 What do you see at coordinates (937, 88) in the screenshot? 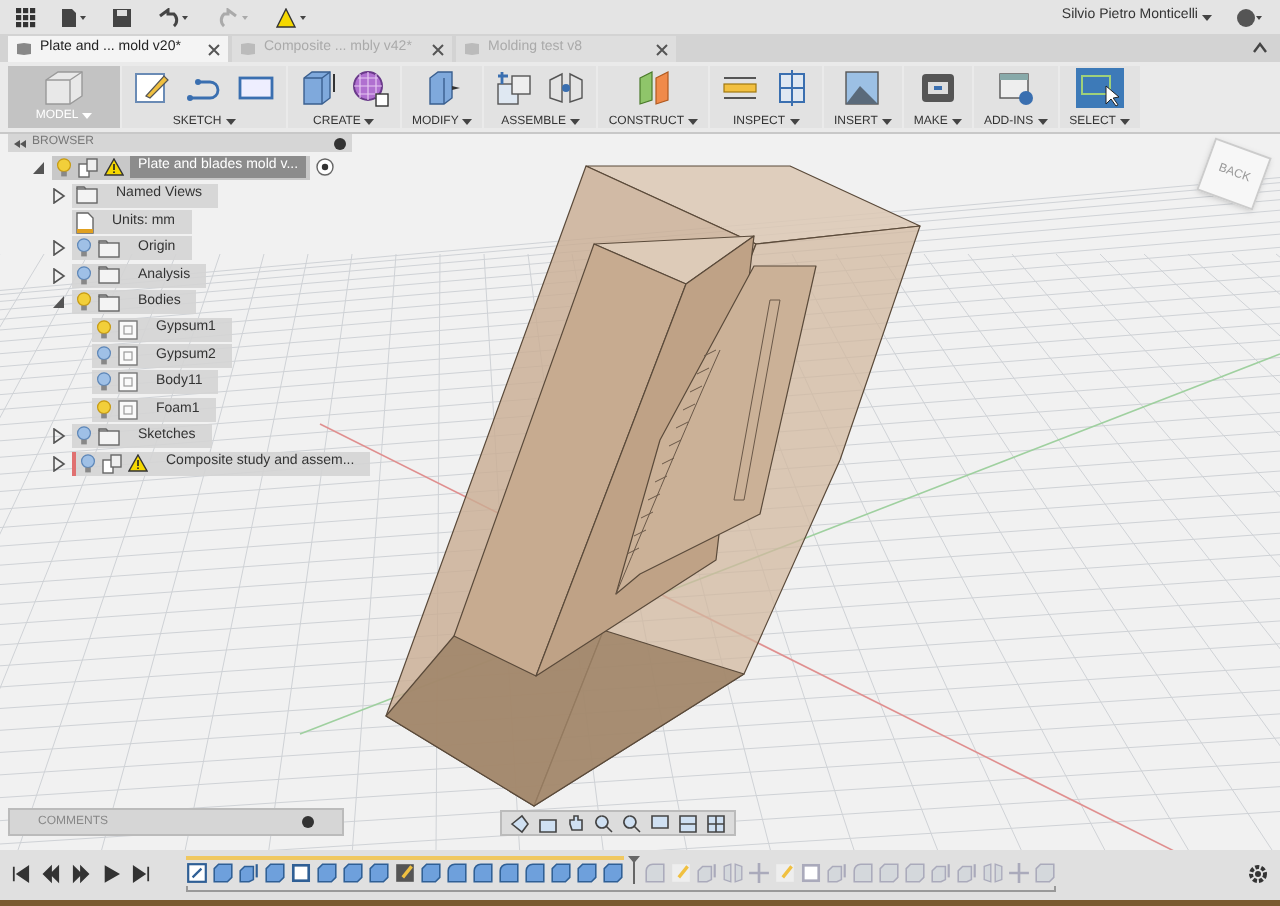
I see `printer-icon` at bounding box center [937, 88].